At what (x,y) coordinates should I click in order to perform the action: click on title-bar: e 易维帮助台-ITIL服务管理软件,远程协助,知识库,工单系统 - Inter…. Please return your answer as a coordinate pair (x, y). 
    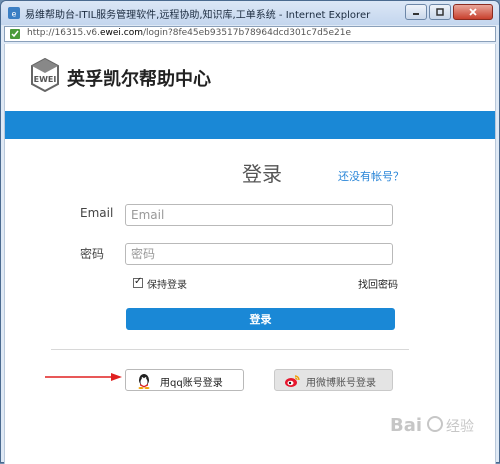
    Looking at the image, I should click on (250, 13).